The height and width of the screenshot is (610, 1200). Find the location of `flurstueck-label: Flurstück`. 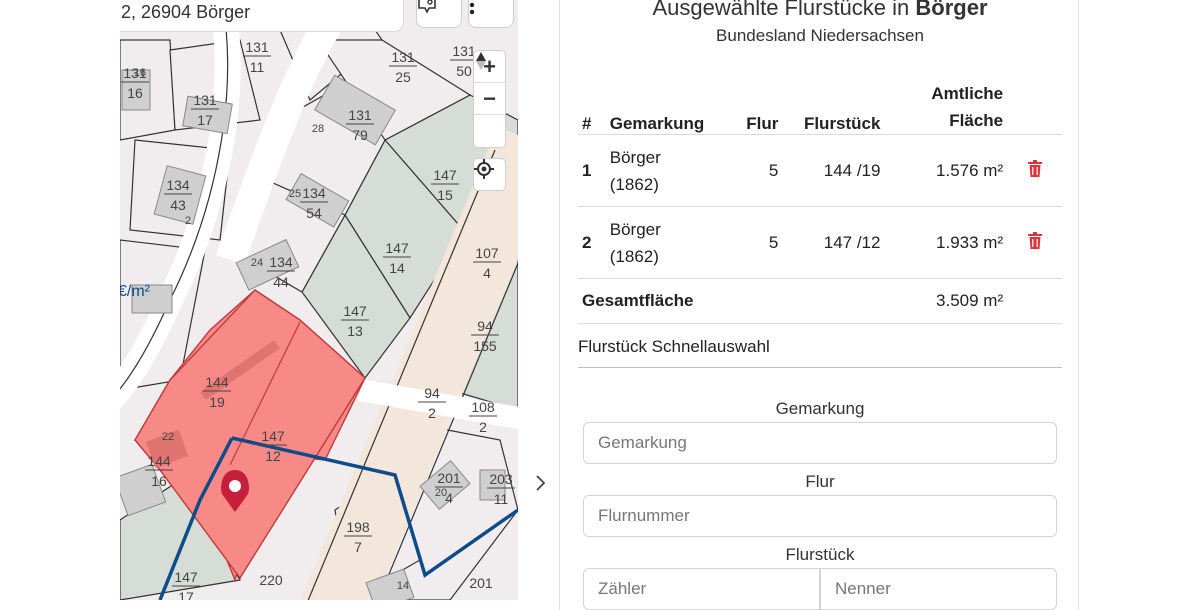

flurstueck-label: Flurstück is located at coordinates (820, 555).